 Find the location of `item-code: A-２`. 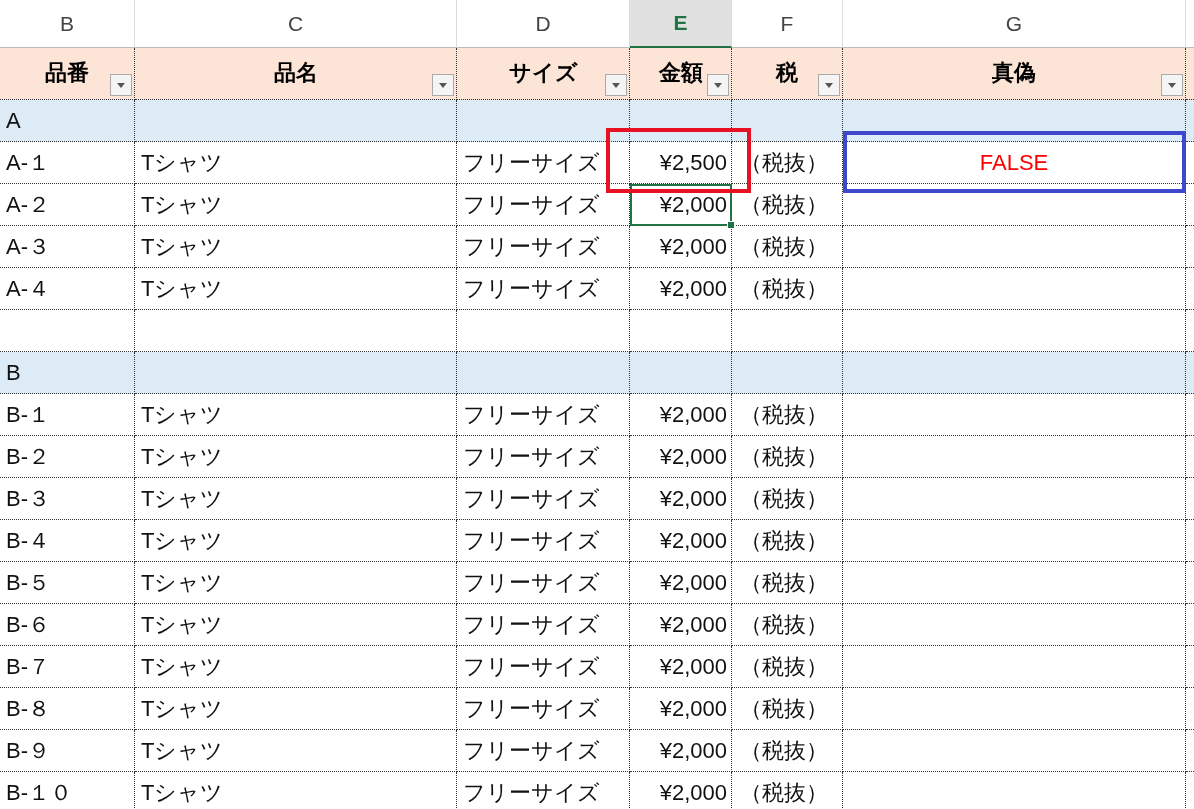

item-code: A-２ is located at coordinates (67, 205).